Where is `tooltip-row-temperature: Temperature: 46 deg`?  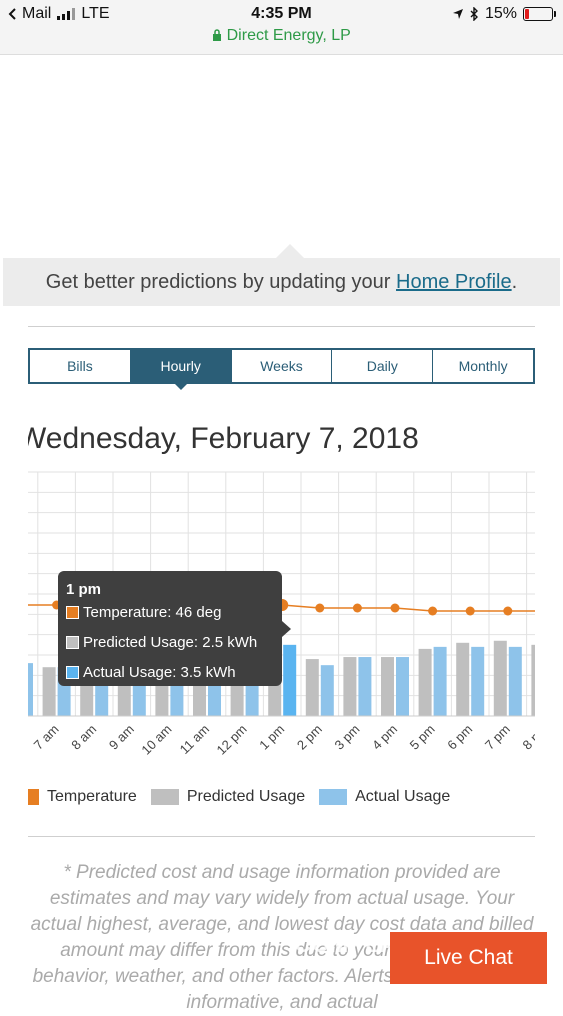 tooltip-row-temperature: Temperature: 46 deg is located at coordinates (143, 612).